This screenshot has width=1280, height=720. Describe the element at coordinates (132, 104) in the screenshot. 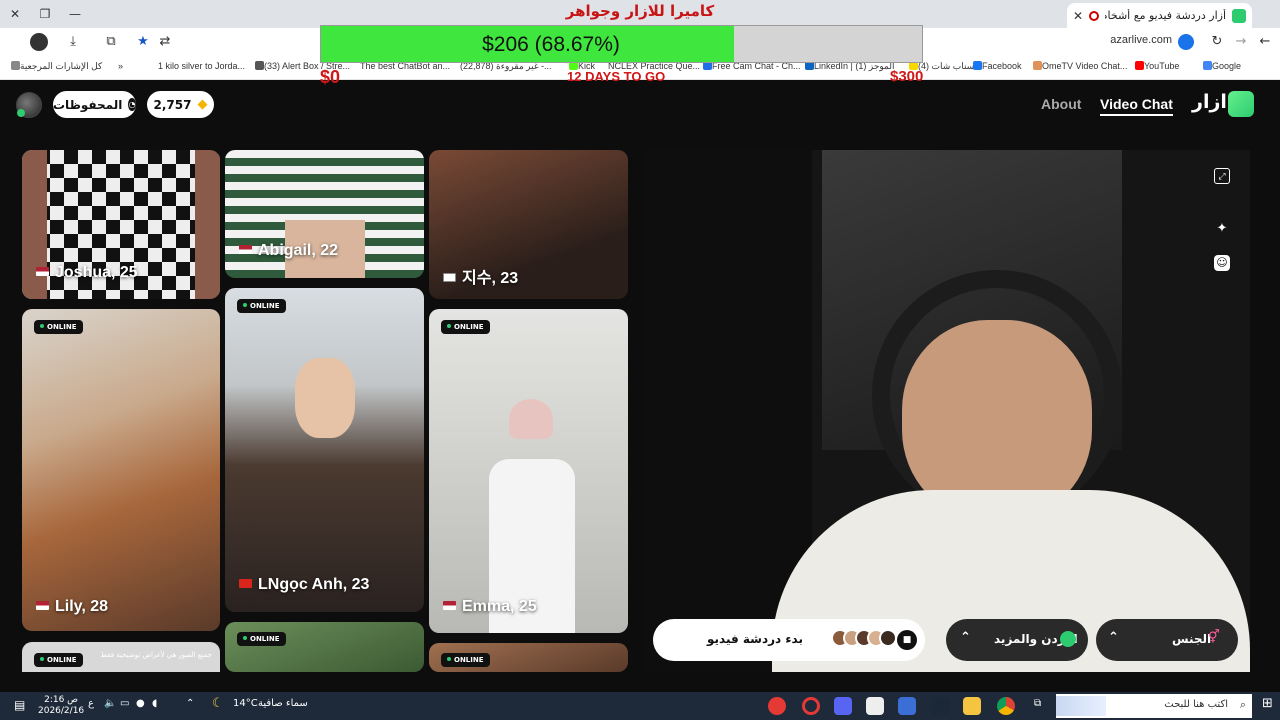

I see `clock-icon: ◔` at that location.